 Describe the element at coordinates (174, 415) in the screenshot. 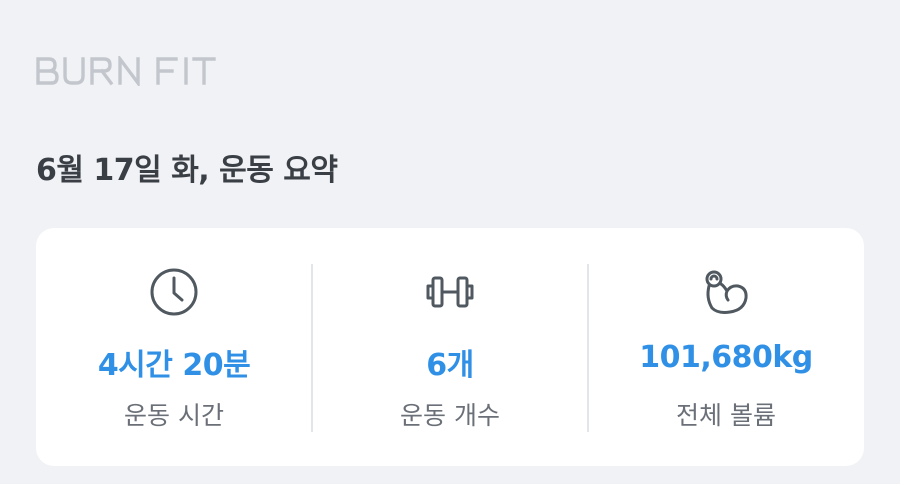

I see `workout-time-label: 운동 시간` at that location.